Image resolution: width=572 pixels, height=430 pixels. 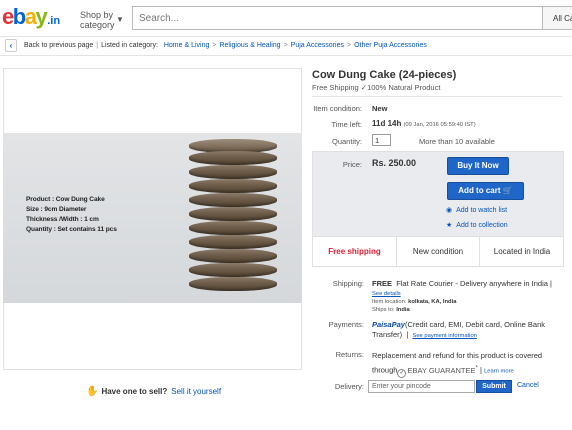 I want to click on collection-label: Add to collection, so click(x=482, y=225).